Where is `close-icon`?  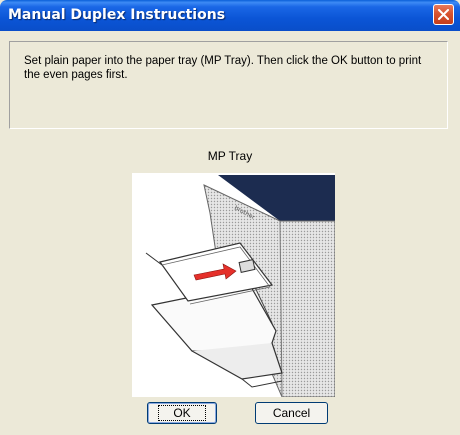 close-icon is located at coordinates (443, 14).